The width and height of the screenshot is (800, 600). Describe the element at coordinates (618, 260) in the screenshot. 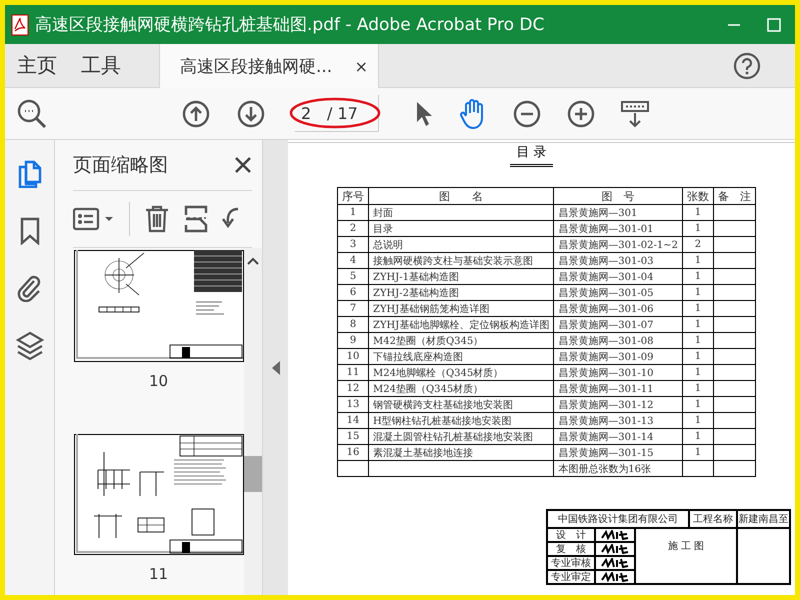

I see `table-cell: 昌景黄施网—301-03` at that location.